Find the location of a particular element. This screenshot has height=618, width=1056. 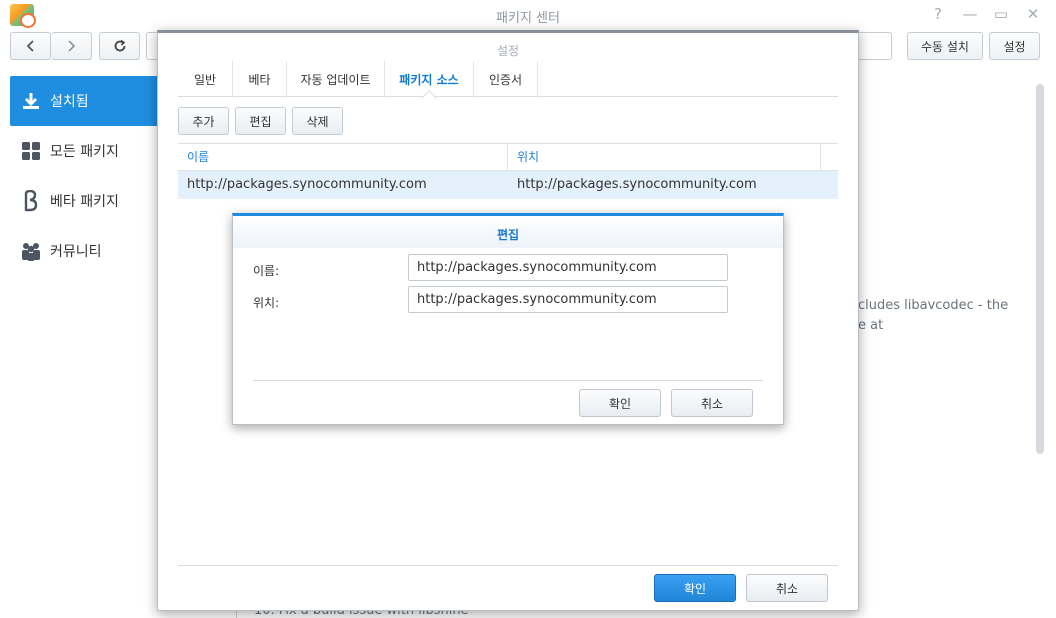

row-location-cell: http://packages.synocommunity.com is located at coordinates (637, 184).